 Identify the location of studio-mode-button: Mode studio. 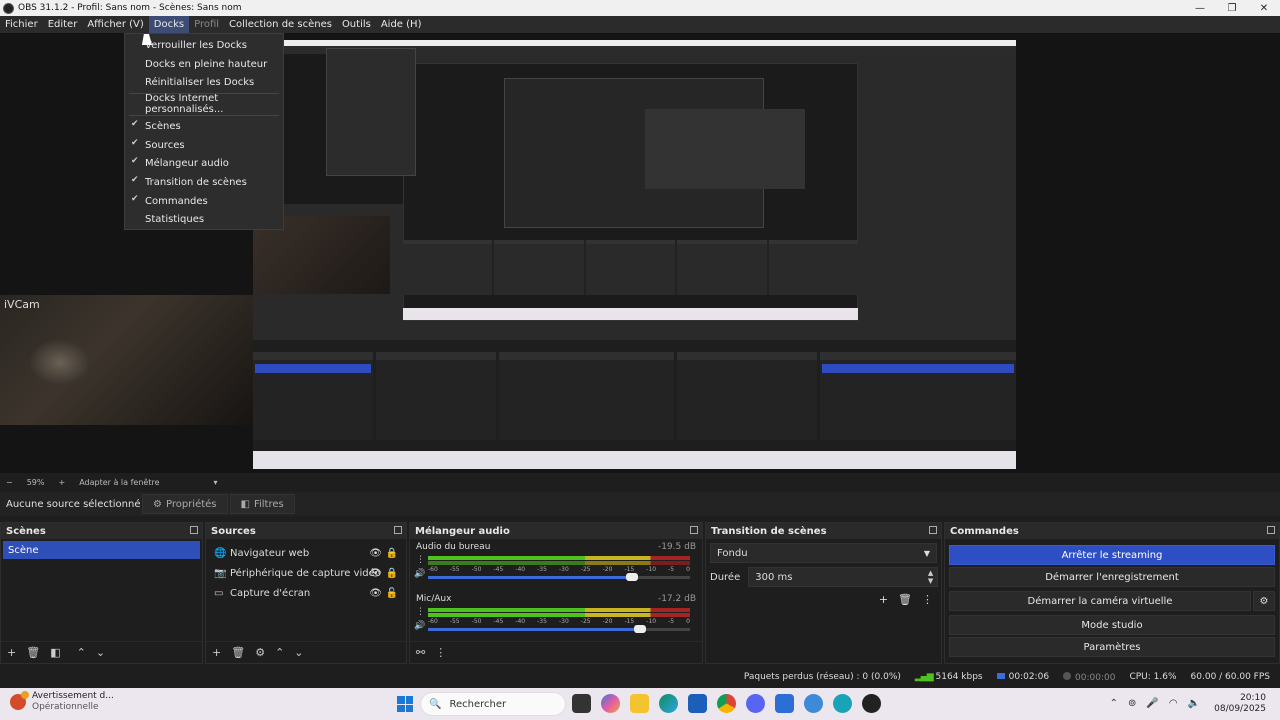
(1112, 625).